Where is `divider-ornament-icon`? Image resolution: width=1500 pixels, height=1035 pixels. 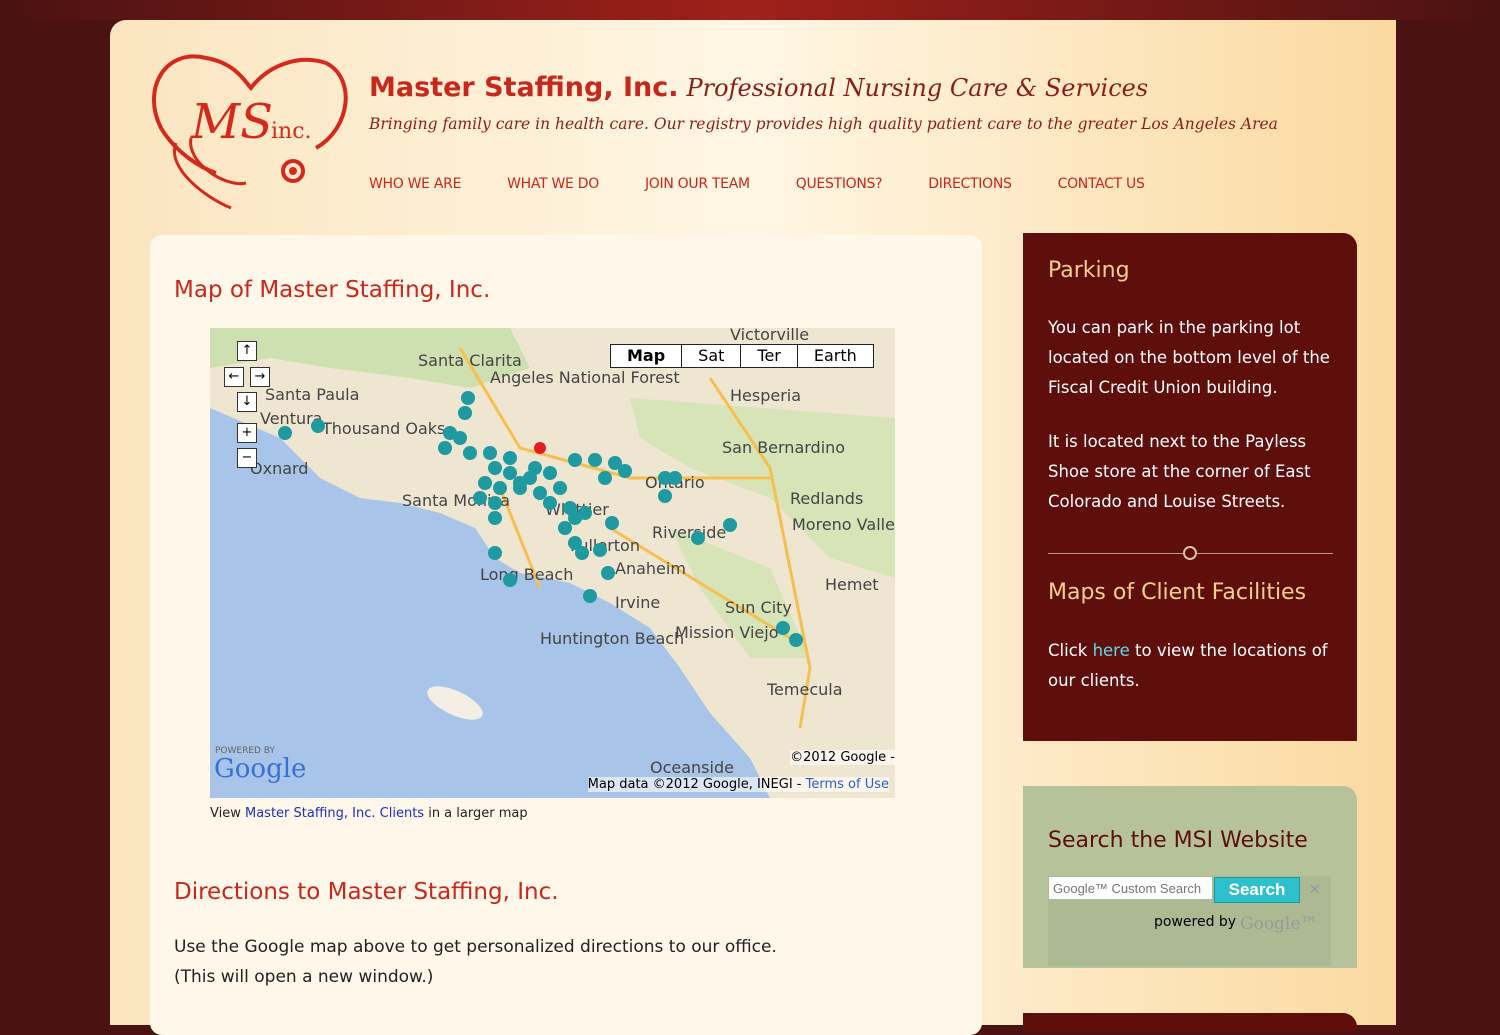 divider-ornament-icon is located at coordinates (1190, 553).